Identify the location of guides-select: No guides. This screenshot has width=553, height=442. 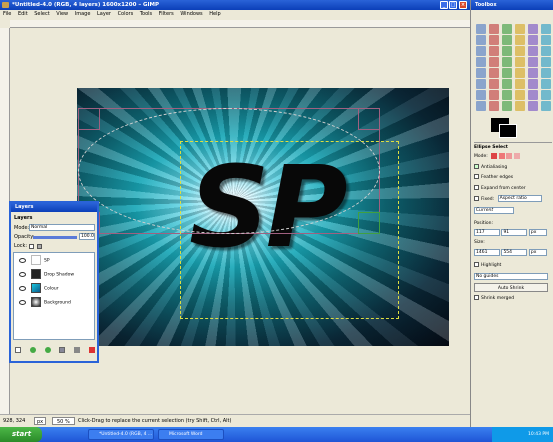
(511, 276).